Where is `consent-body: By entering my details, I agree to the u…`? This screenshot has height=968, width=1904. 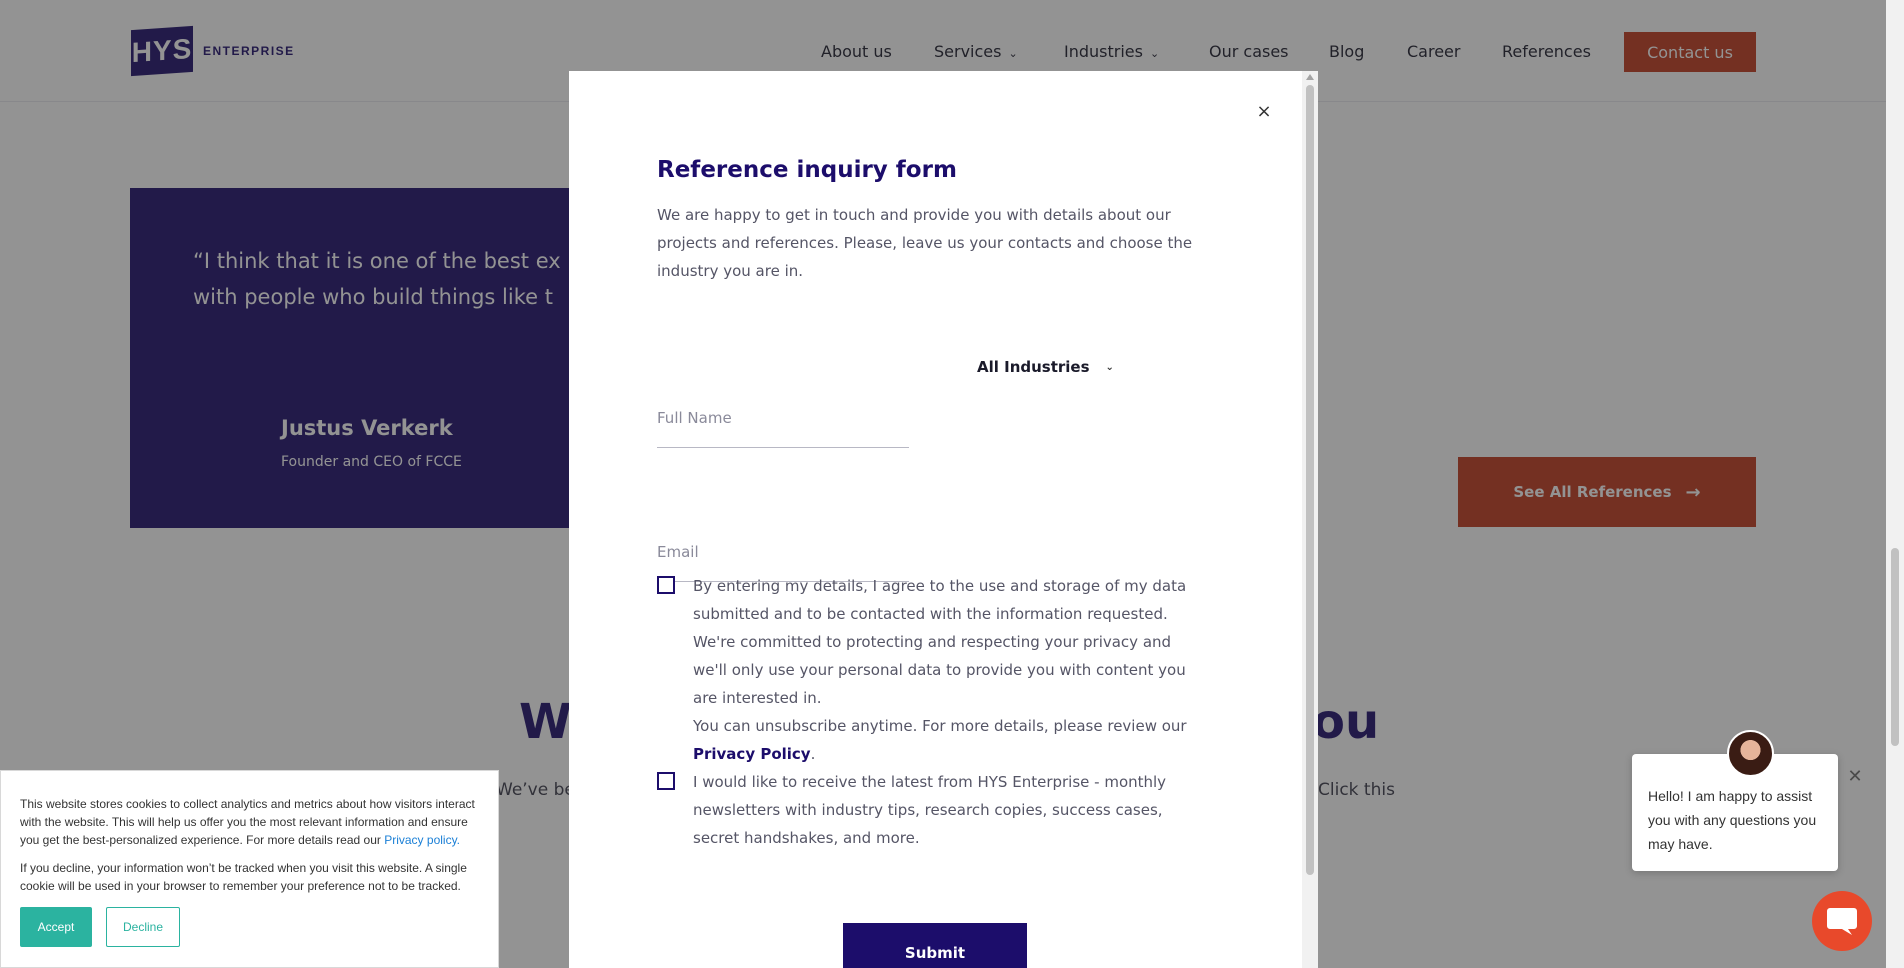 consent-body: By entering my details, I agree to the u… is located at coordinates (940, 642).